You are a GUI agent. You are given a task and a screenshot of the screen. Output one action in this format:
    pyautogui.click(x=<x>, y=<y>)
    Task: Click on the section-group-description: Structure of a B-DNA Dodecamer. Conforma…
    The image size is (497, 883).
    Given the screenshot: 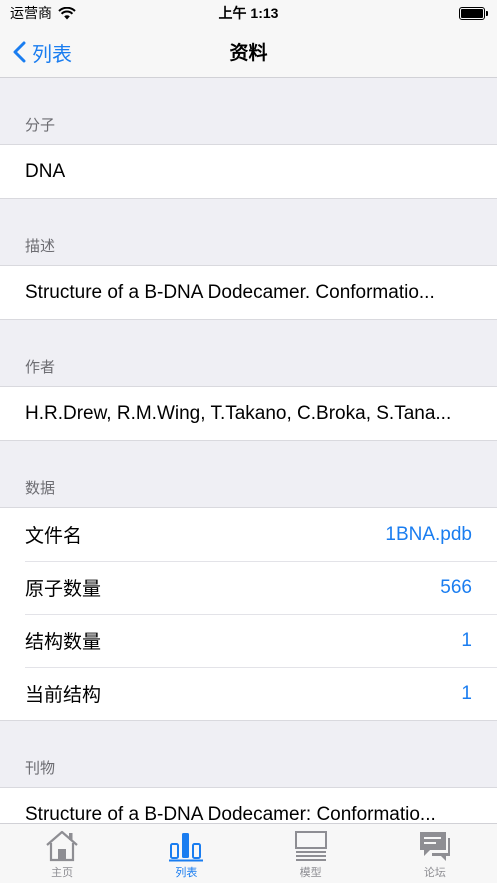 What is the action you would take?
    pyautogui.click(x=248, y=292)
    